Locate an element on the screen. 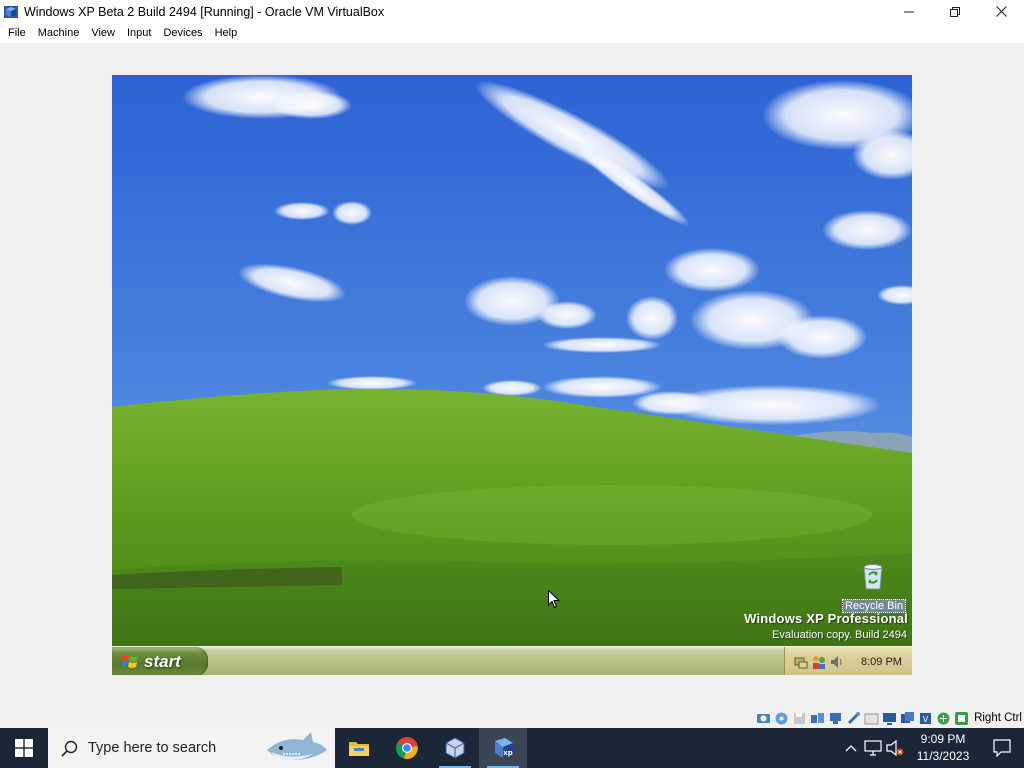 This screenshot has height=768, width=1024. file-explorer-icon is located at coordinates (359, 749).